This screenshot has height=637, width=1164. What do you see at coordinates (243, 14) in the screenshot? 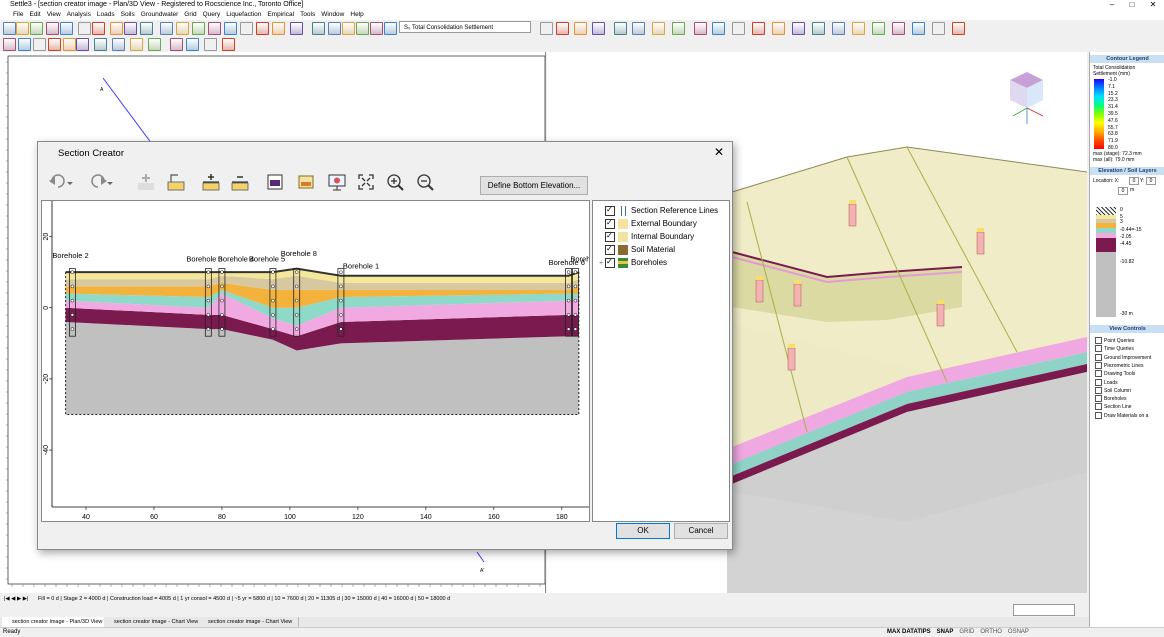
I see `menu-liquefaction: Liquefaction` at bounding box center [243, 14].